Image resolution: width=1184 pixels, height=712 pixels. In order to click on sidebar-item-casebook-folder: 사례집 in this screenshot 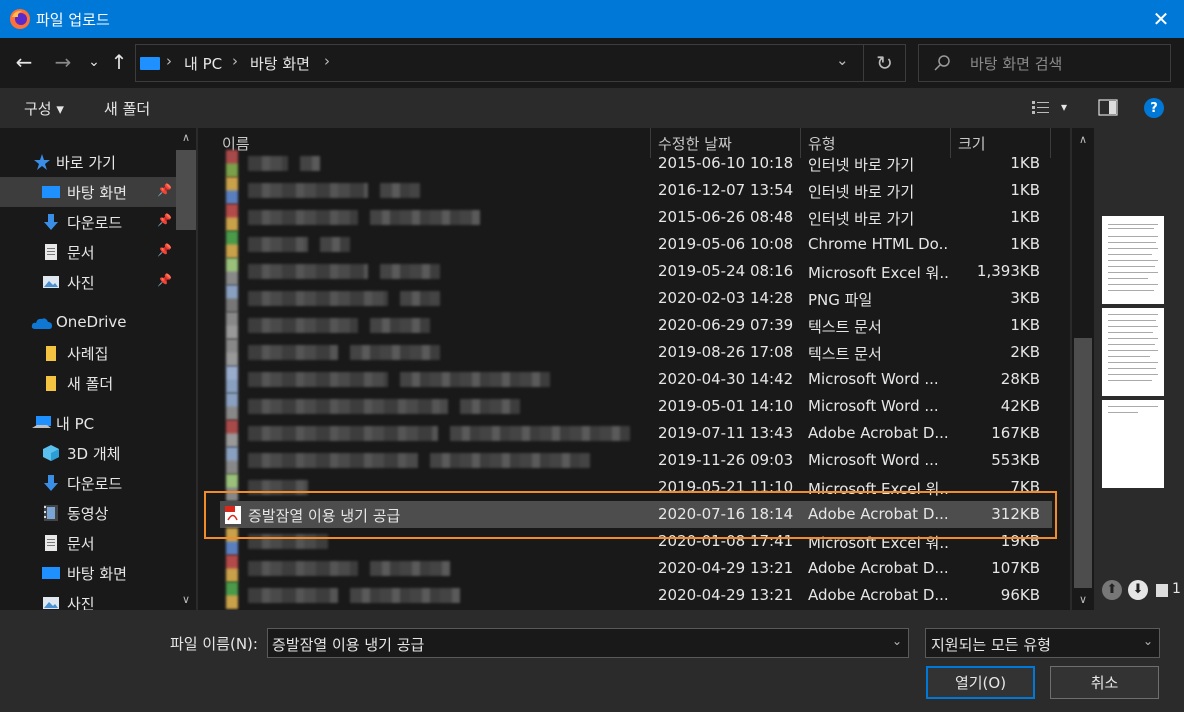, I will do `click(88, 353)`.